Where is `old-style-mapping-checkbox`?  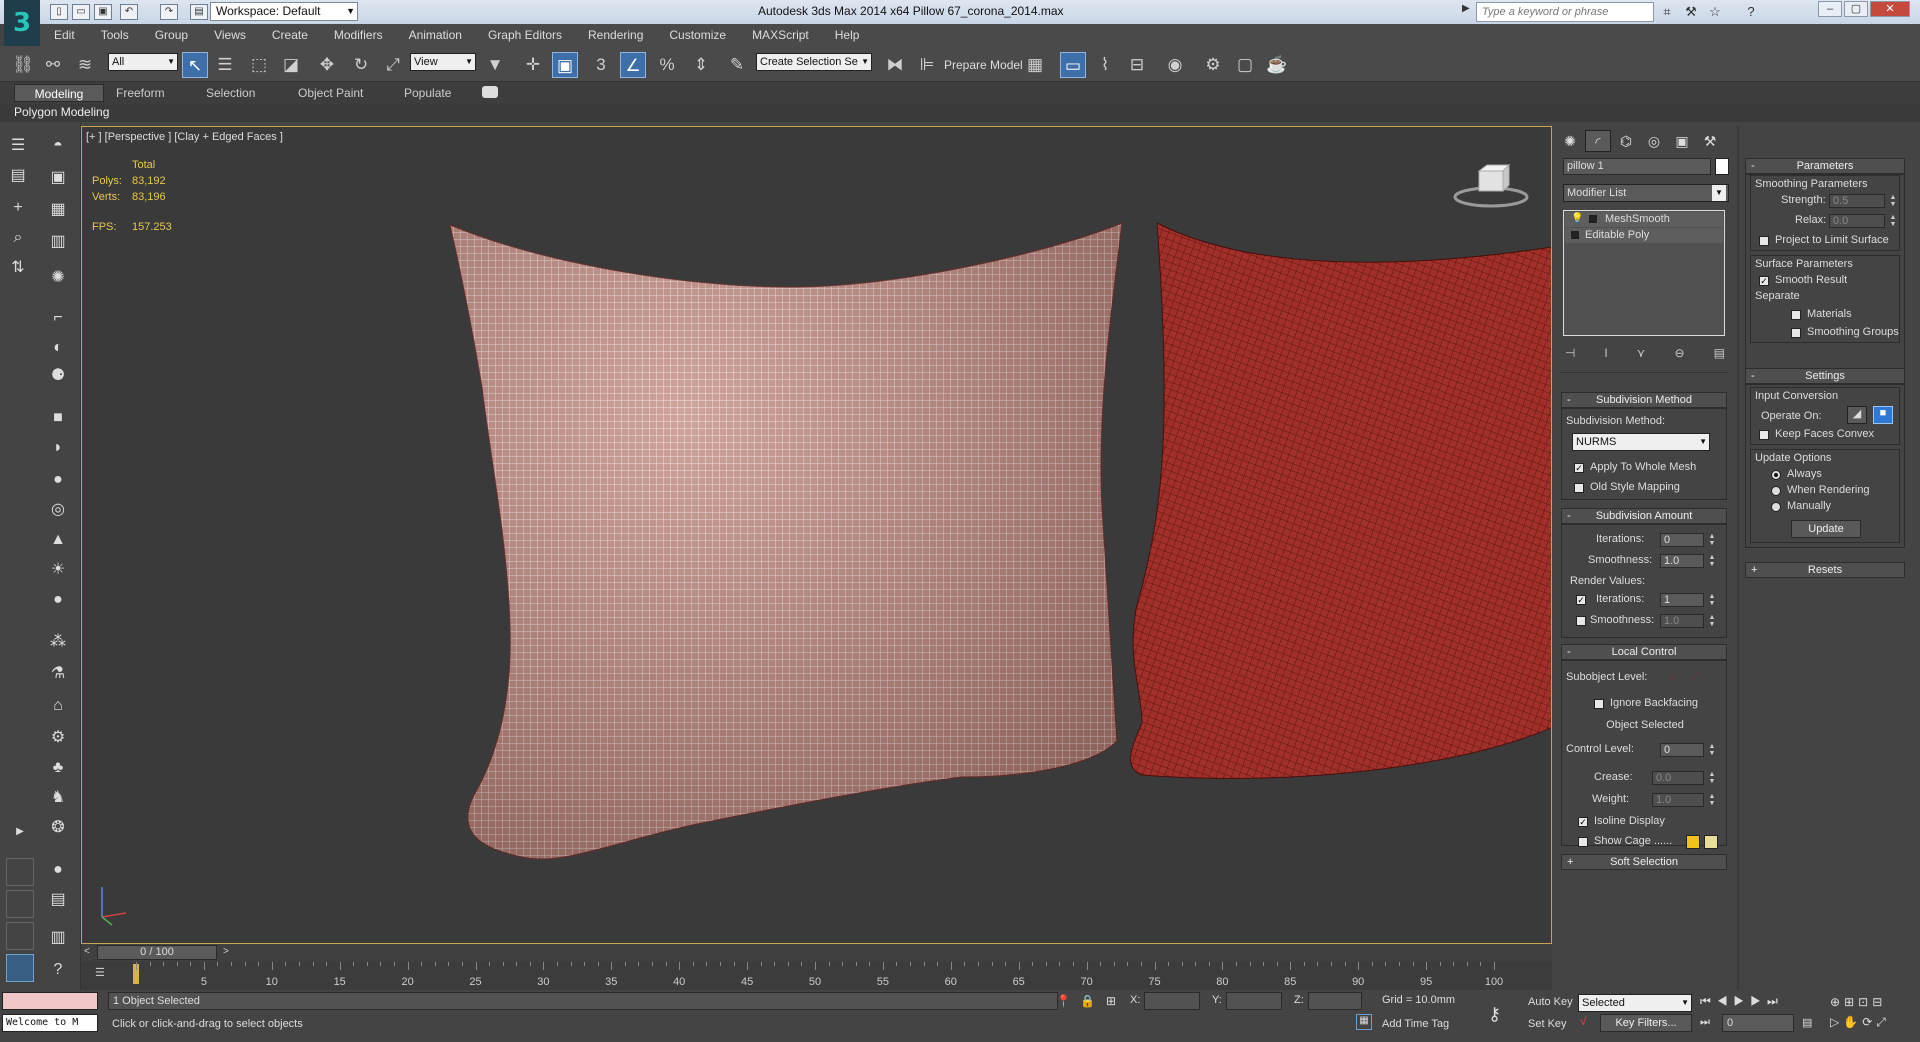 old-style-mapping-checkbox is located at coordinates (1579, 488).